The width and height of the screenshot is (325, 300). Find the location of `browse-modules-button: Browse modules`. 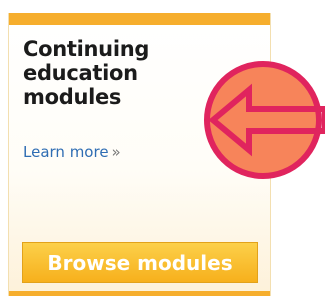

browse-modules-button: Browse modules is located at coordinates (140, 262).